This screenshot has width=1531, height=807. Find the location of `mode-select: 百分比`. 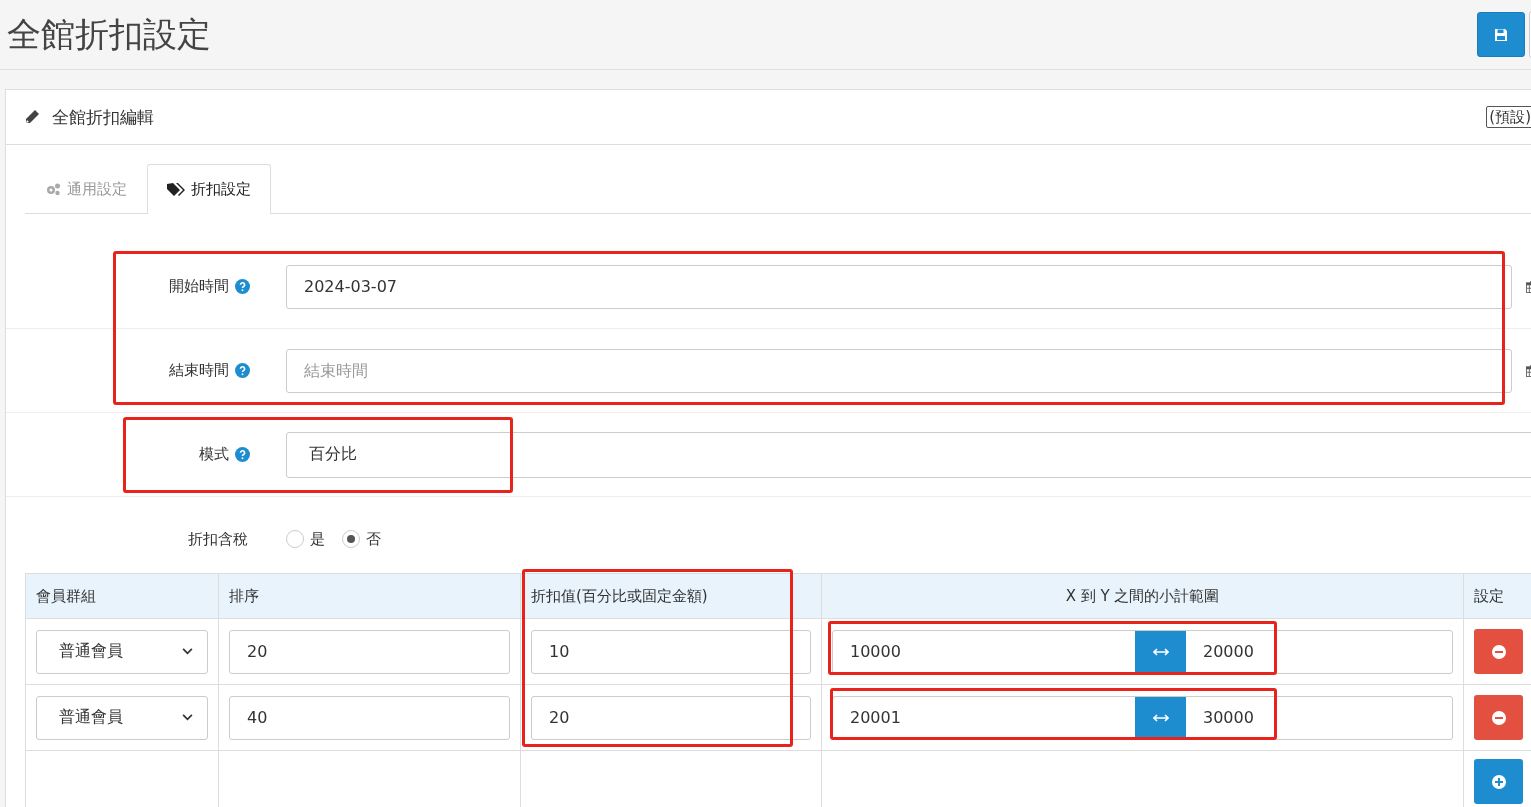

mode-select: 百分比 is located at coordinates (908, 454).